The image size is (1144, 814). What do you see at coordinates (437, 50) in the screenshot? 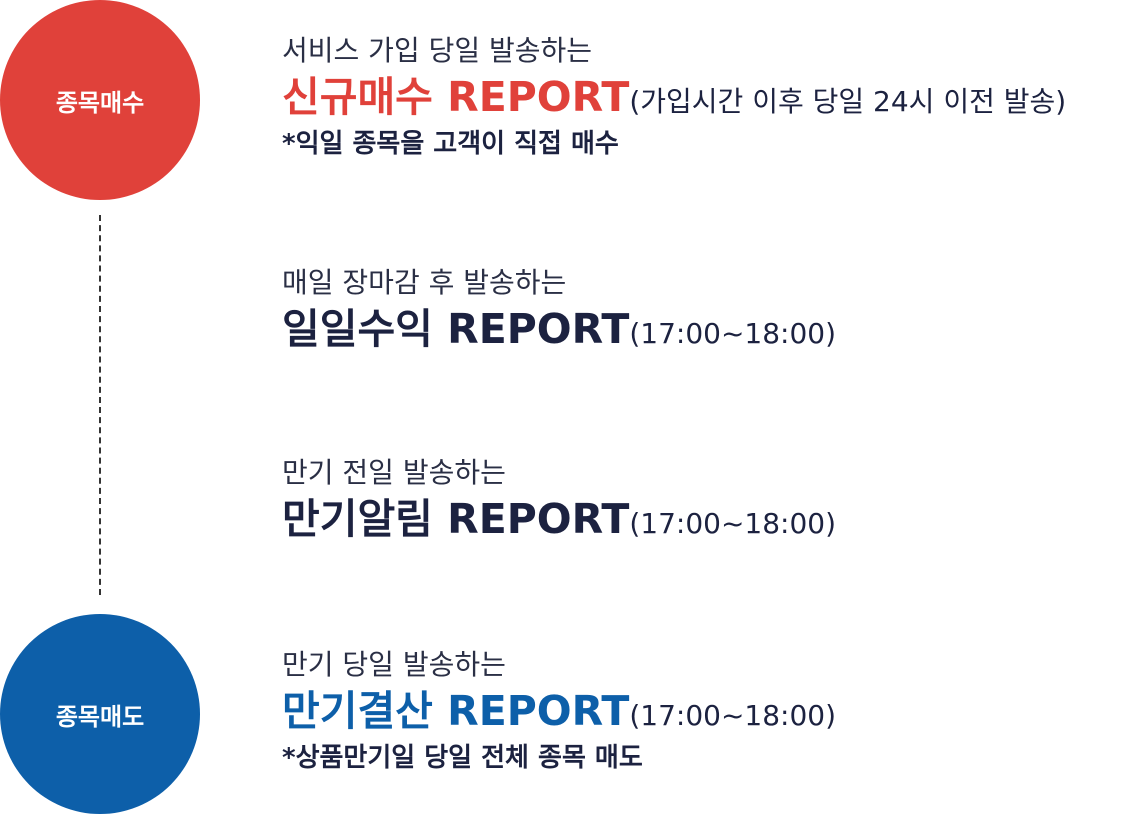
I see `report-subtitle: 서비스 가입 당일 발송하는` at bounding box center [437, 50].